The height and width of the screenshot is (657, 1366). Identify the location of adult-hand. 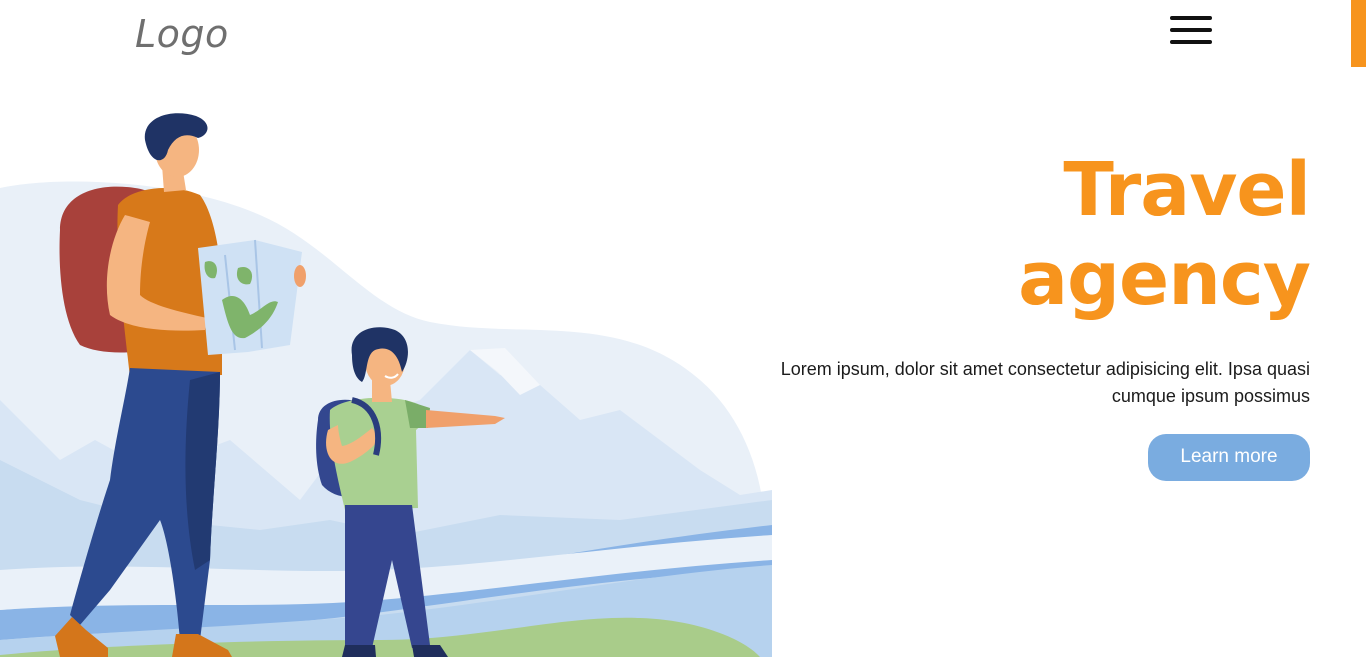
(300, 276).